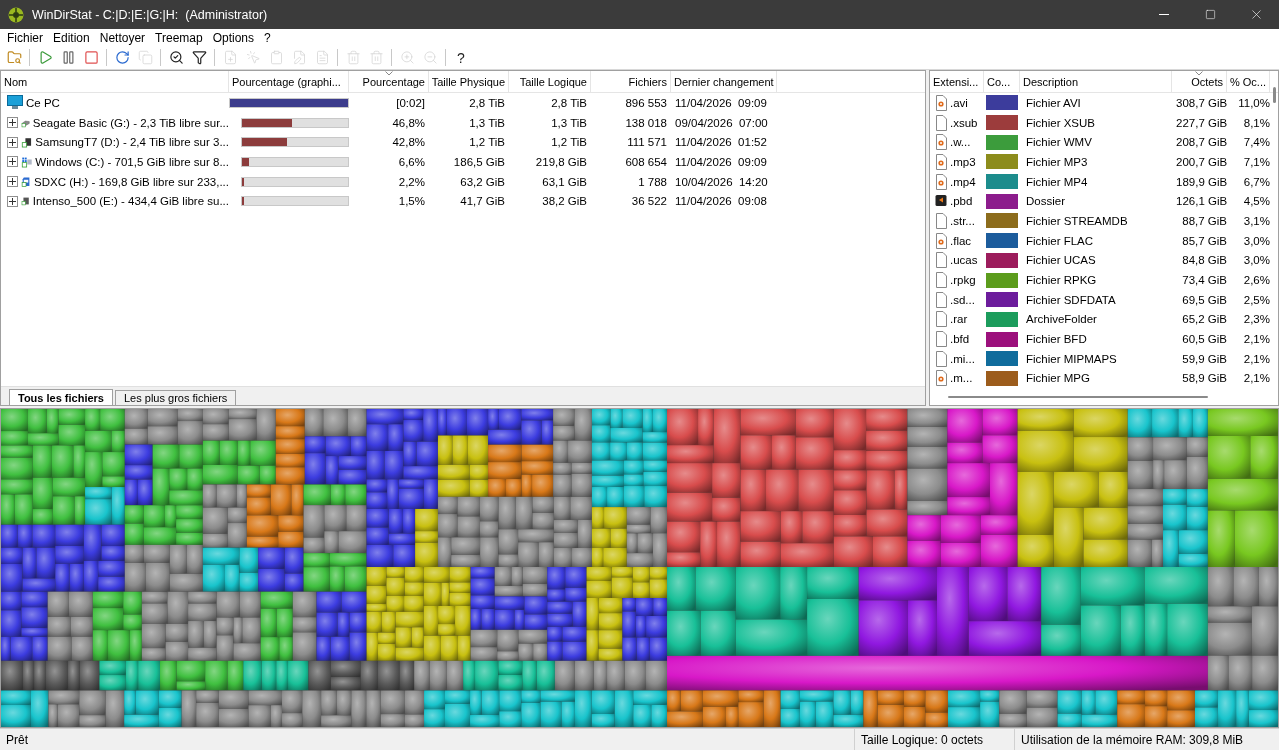 The image size is (1279, 750). Describe the element at coordinates (487, 122) in the screenshot. I see `physical-size-cell-text: 1,3 TiB` at that location.